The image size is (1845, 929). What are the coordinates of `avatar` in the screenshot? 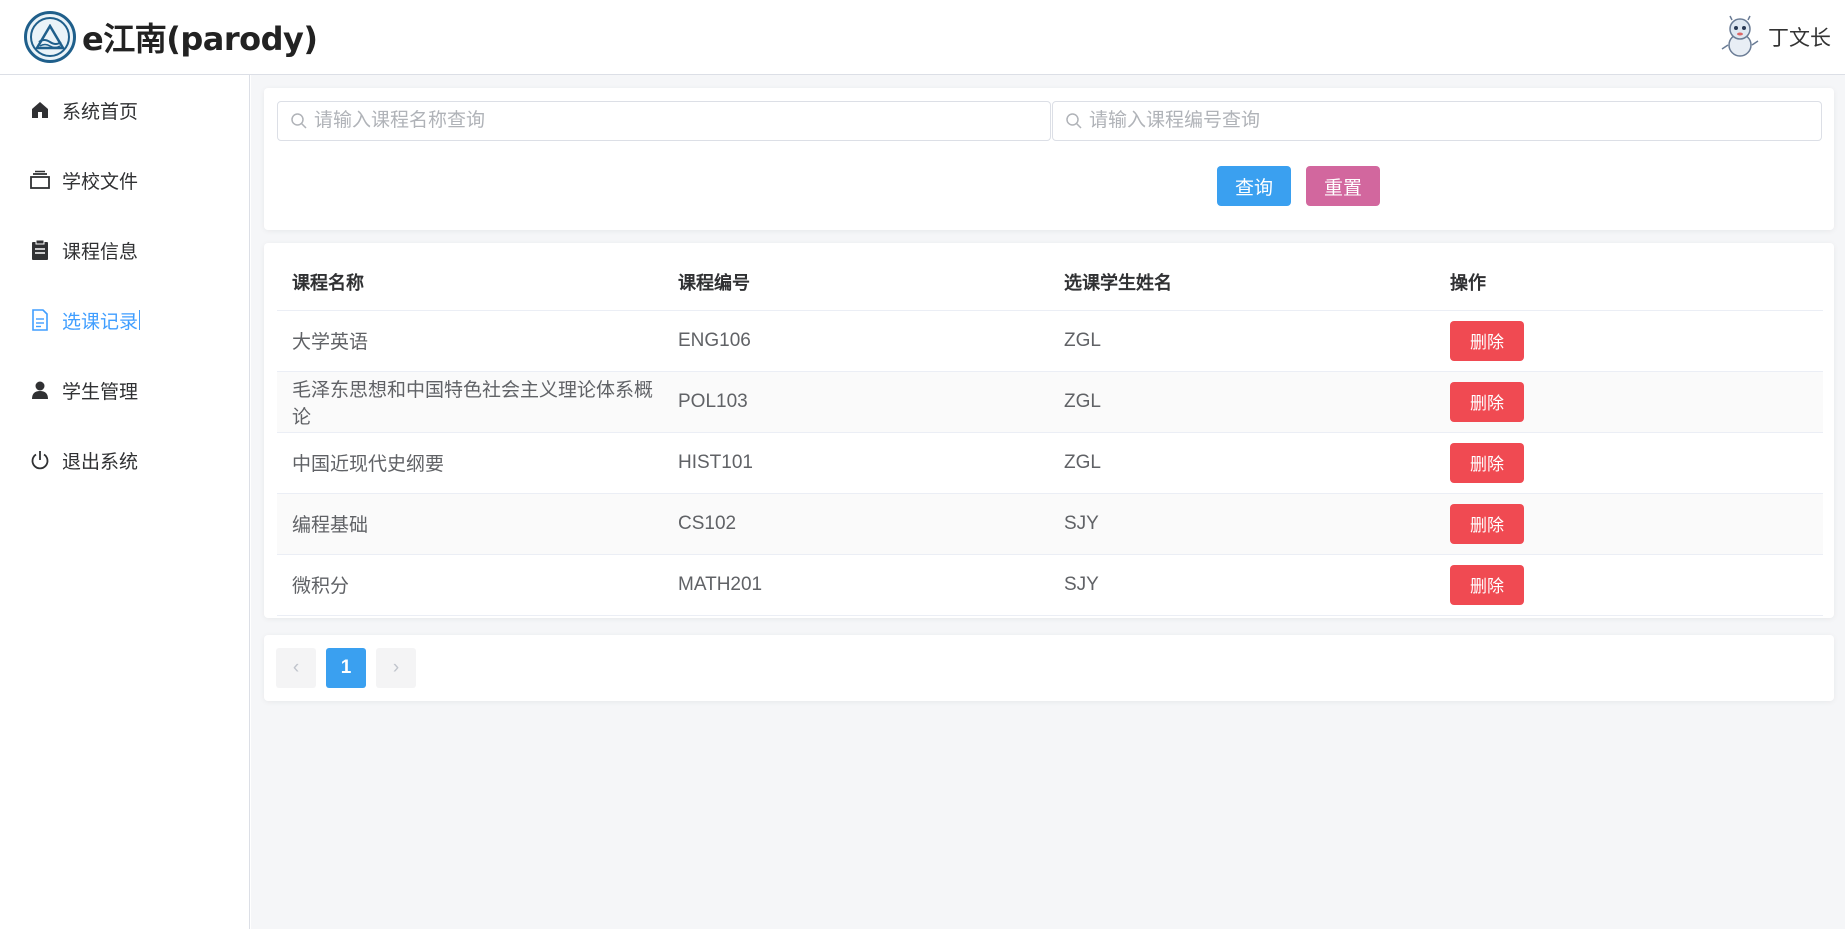 It's located at (1740, 37).